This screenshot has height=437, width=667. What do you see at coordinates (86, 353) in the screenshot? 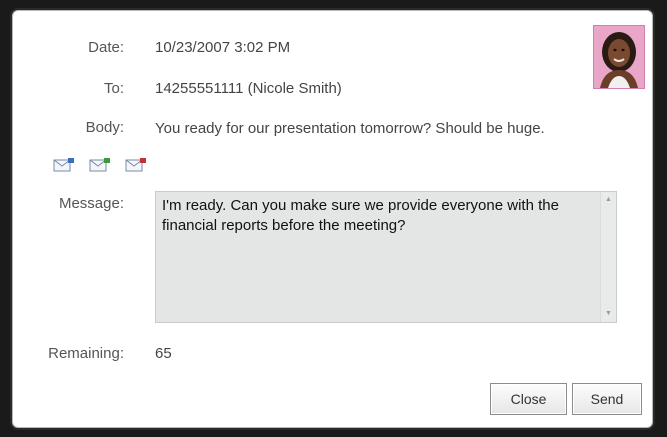
I see `remaining-label: Remaining:` at bounding box center [86, 353].